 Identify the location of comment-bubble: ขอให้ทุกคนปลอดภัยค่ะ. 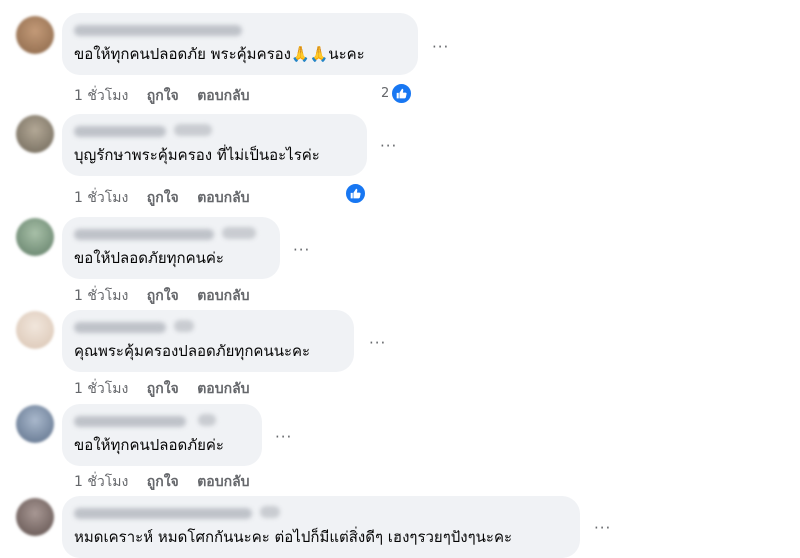
(162, 435).